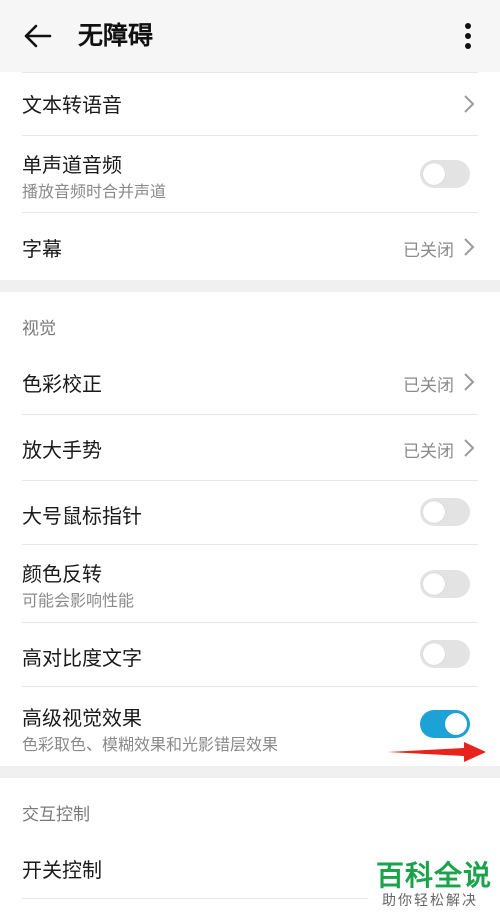  I want to click on app-bar: 无障碍, so click(250, 36).